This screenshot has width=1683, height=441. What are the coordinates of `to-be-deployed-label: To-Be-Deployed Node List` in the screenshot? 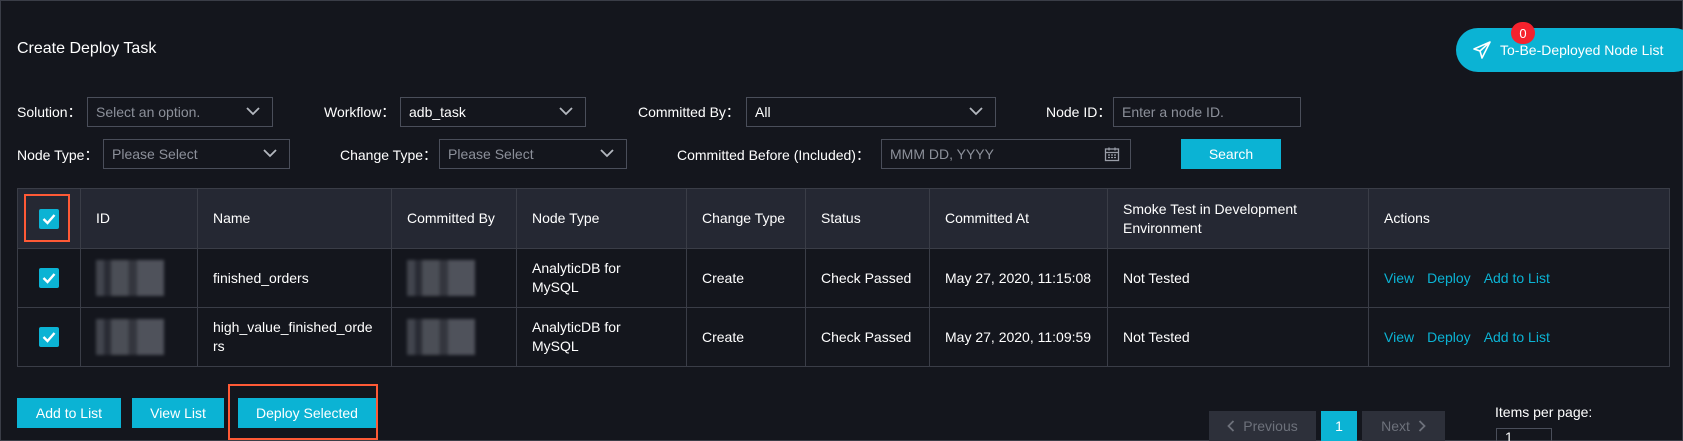 It's located at (1582, 50).